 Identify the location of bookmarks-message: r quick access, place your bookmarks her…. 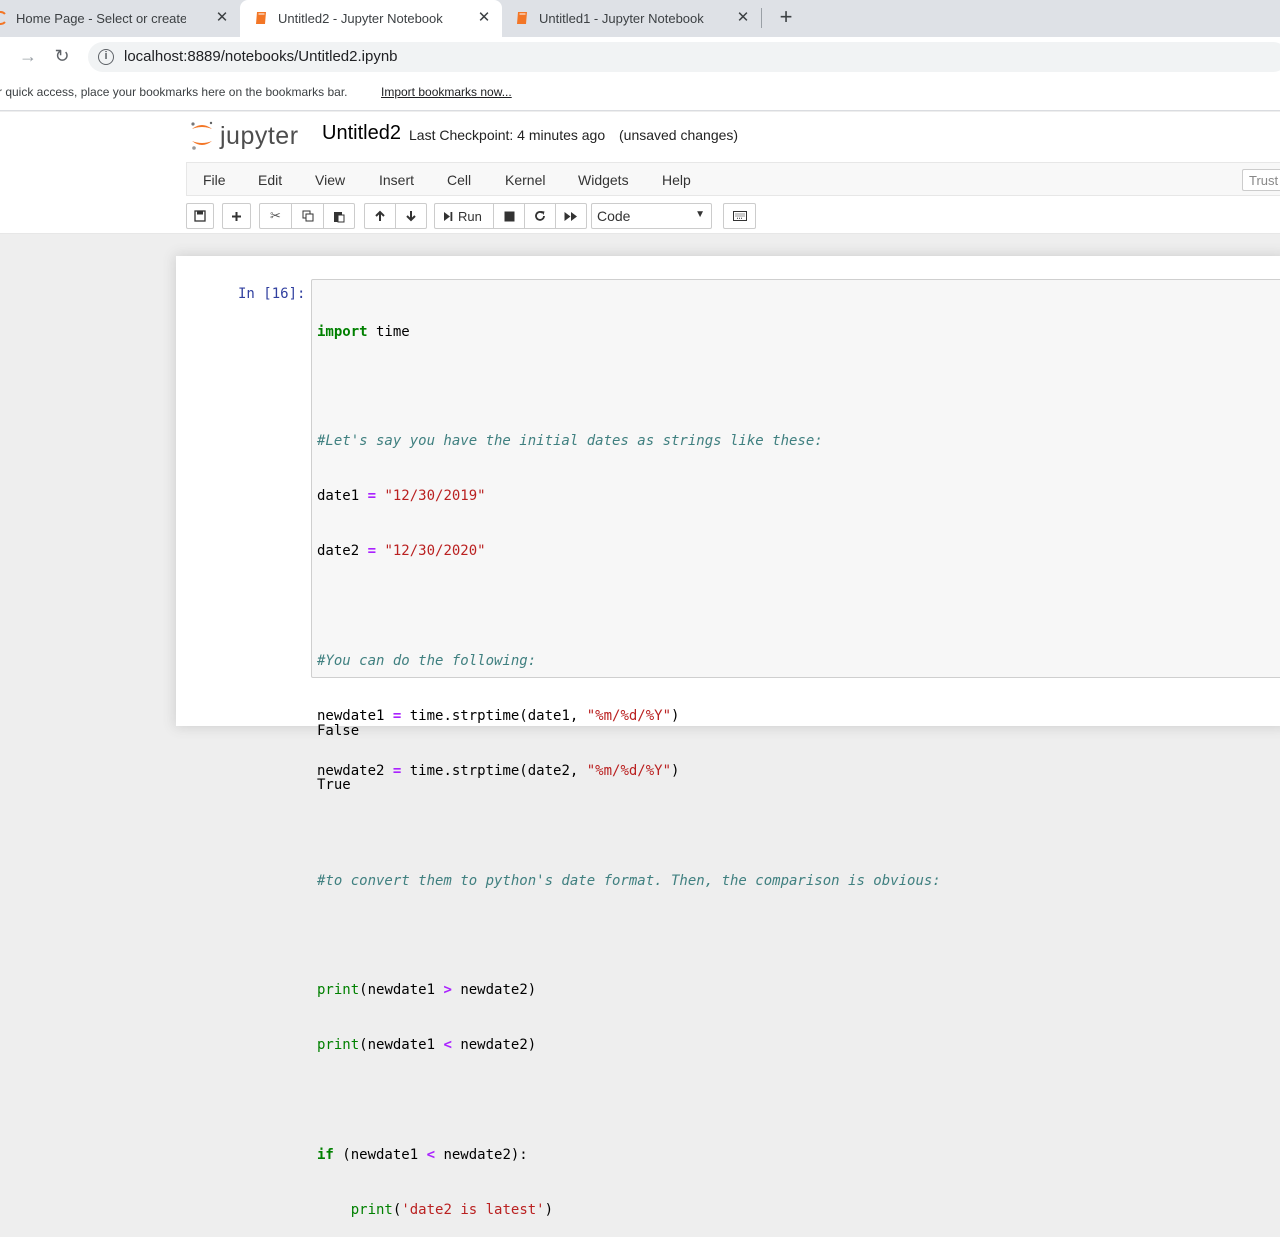
(174, 92).